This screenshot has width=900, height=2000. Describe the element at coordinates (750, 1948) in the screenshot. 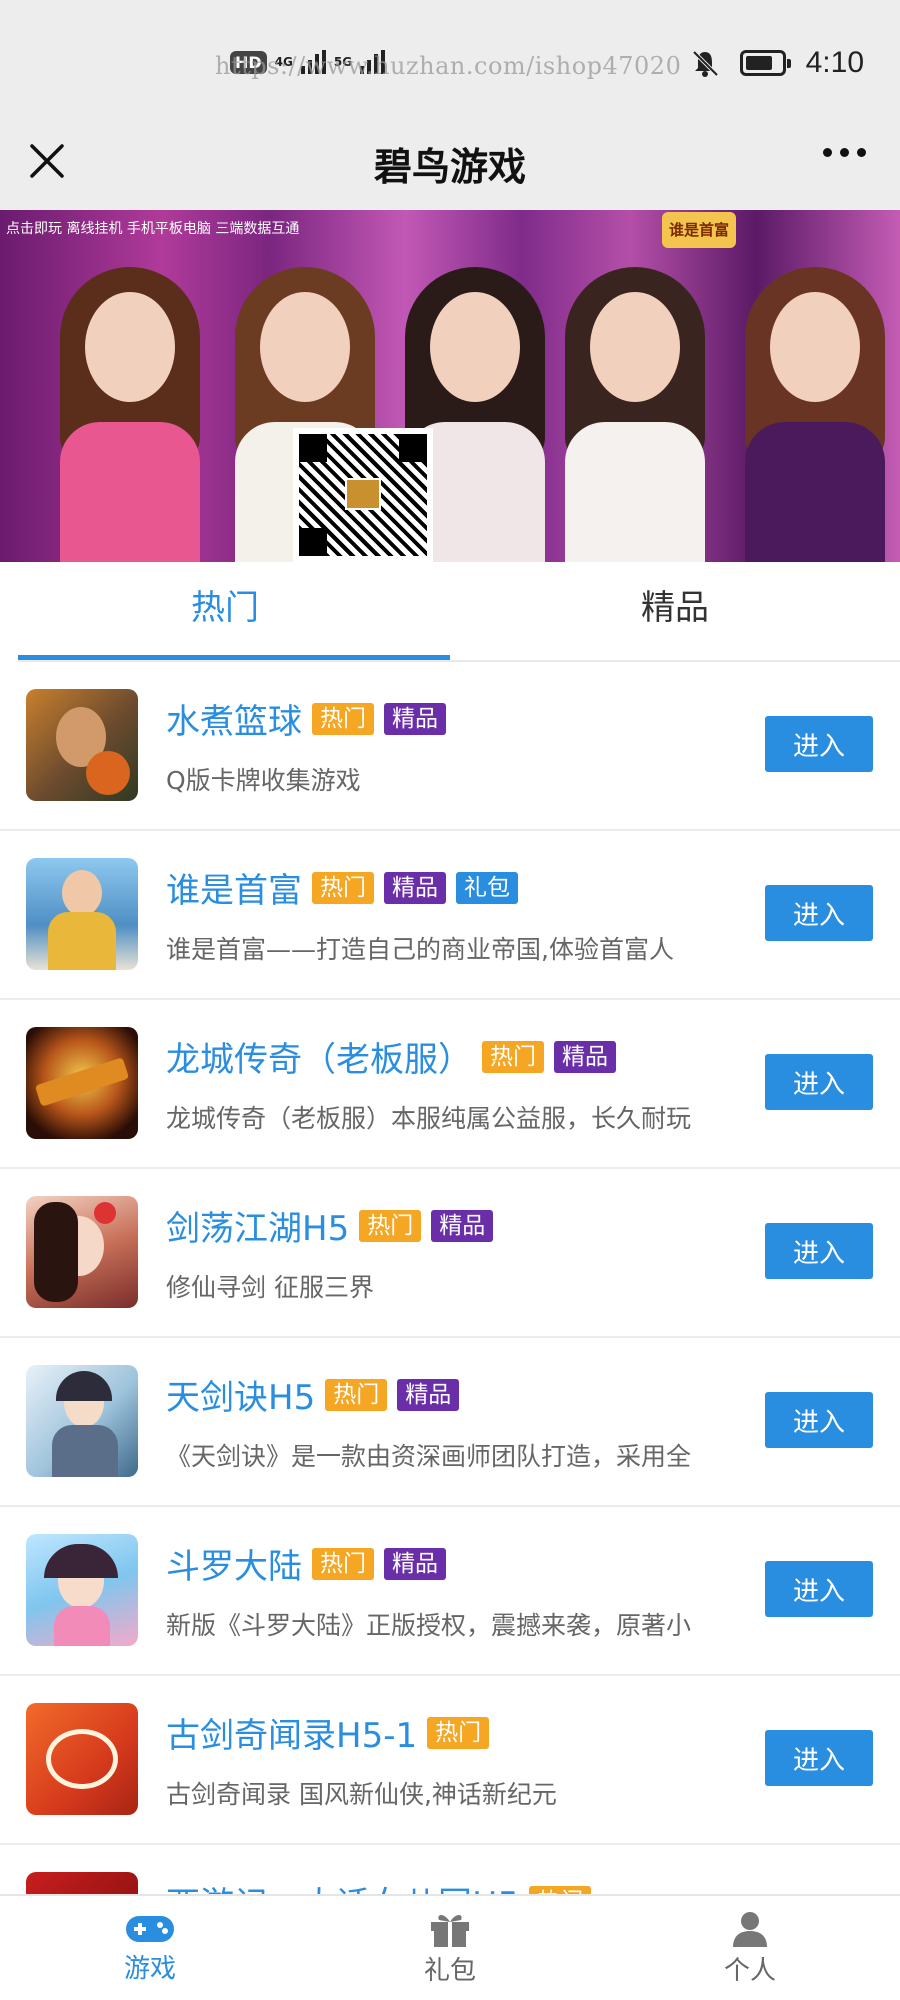

I see `bottom-nav-profile: 个人` at that location.